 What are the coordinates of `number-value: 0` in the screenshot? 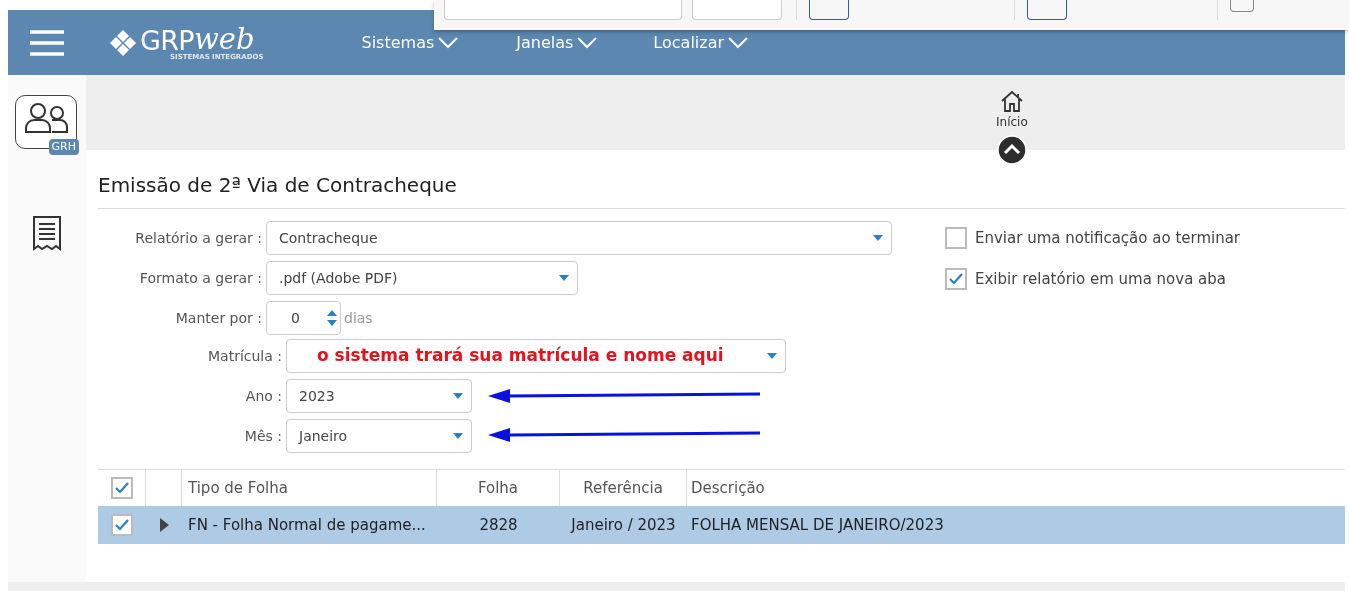 It's located at (295, 318).